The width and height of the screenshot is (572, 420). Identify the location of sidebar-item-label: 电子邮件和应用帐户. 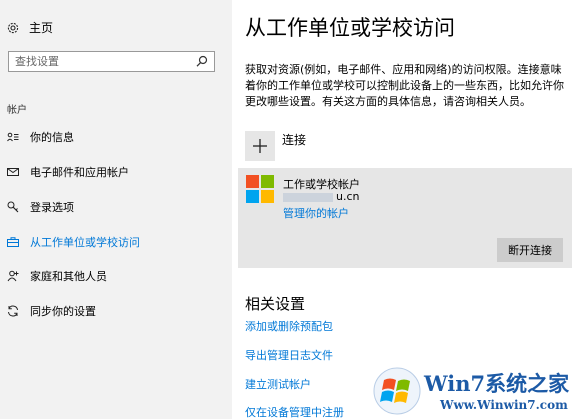
(79, 172).